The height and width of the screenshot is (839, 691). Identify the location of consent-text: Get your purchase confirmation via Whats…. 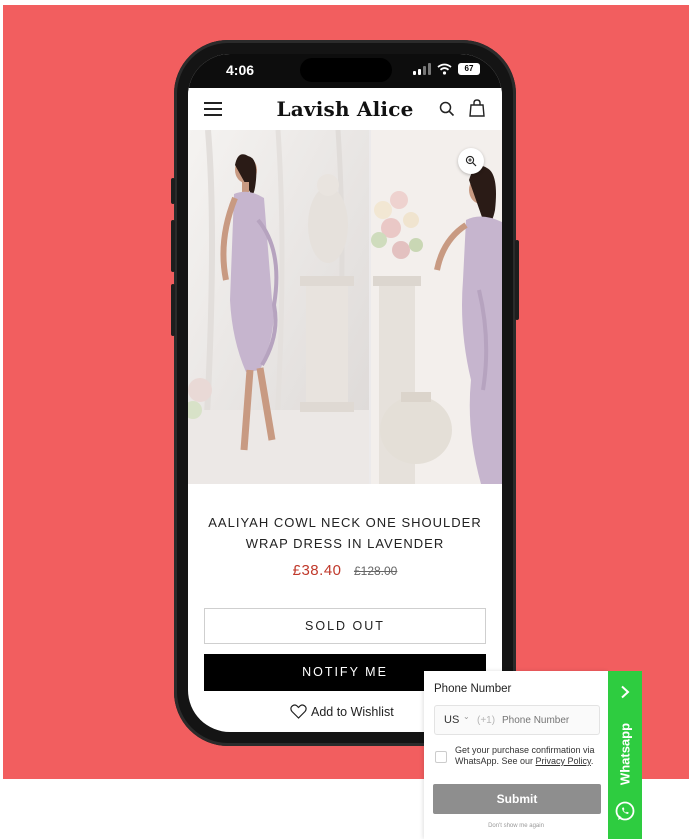
(525, 756).